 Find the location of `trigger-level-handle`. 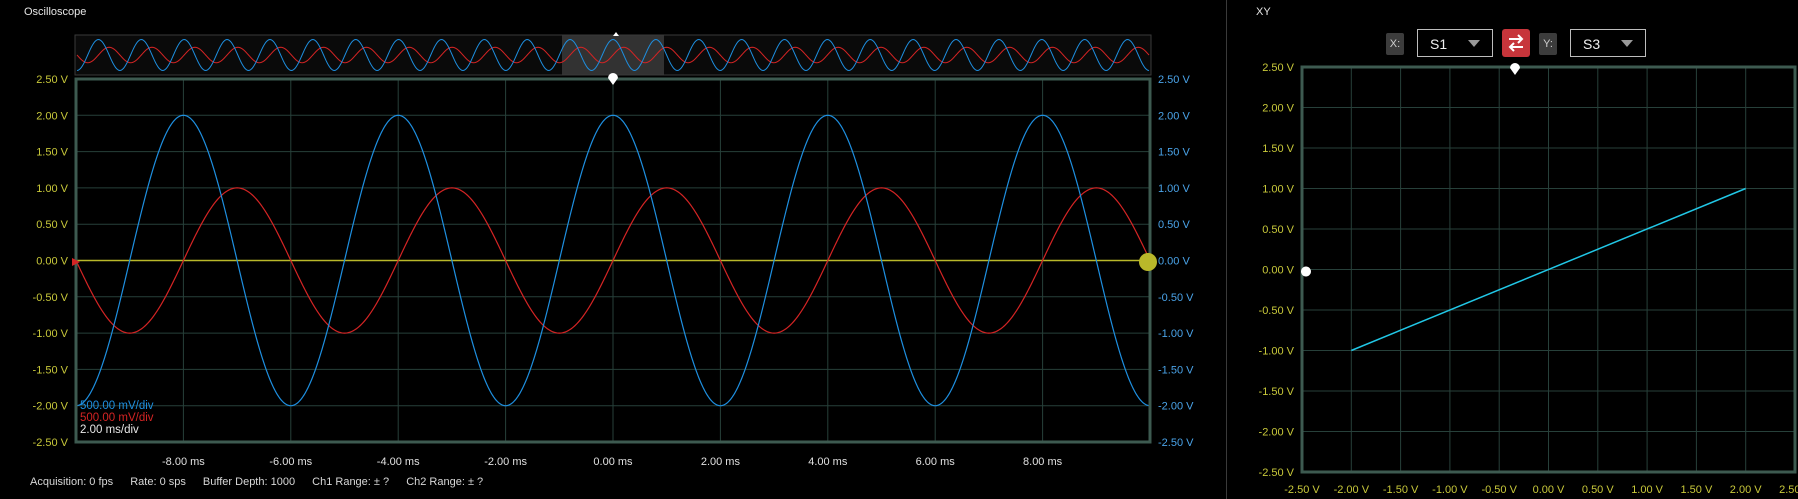

trigger-level-handle is located at coordinates (1148, 262).